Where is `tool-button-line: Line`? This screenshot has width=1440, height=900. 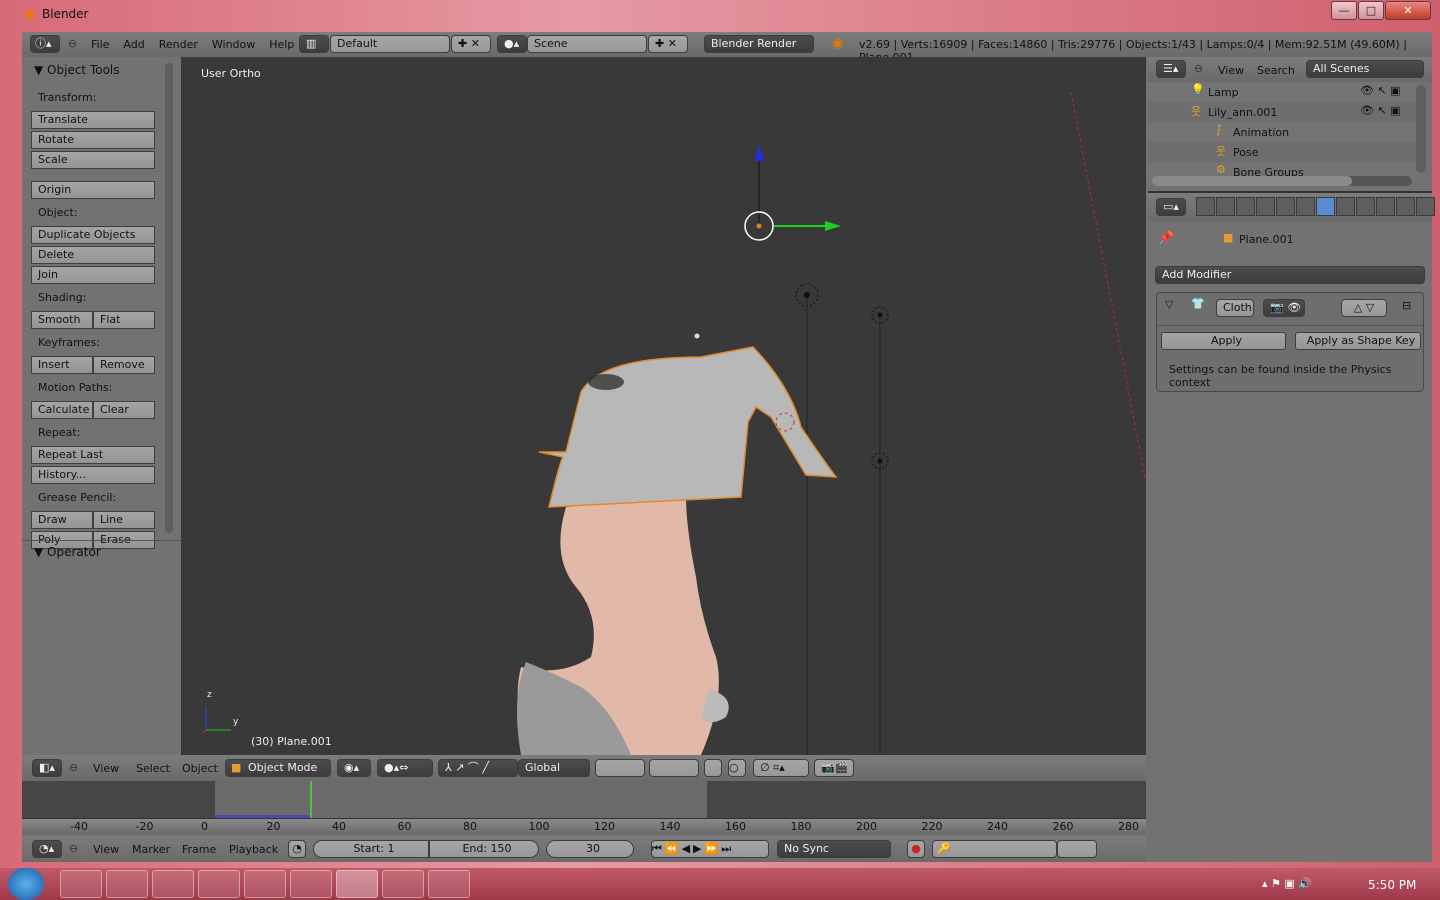
tool-button-line: Line is located at coordinates (124, 520).